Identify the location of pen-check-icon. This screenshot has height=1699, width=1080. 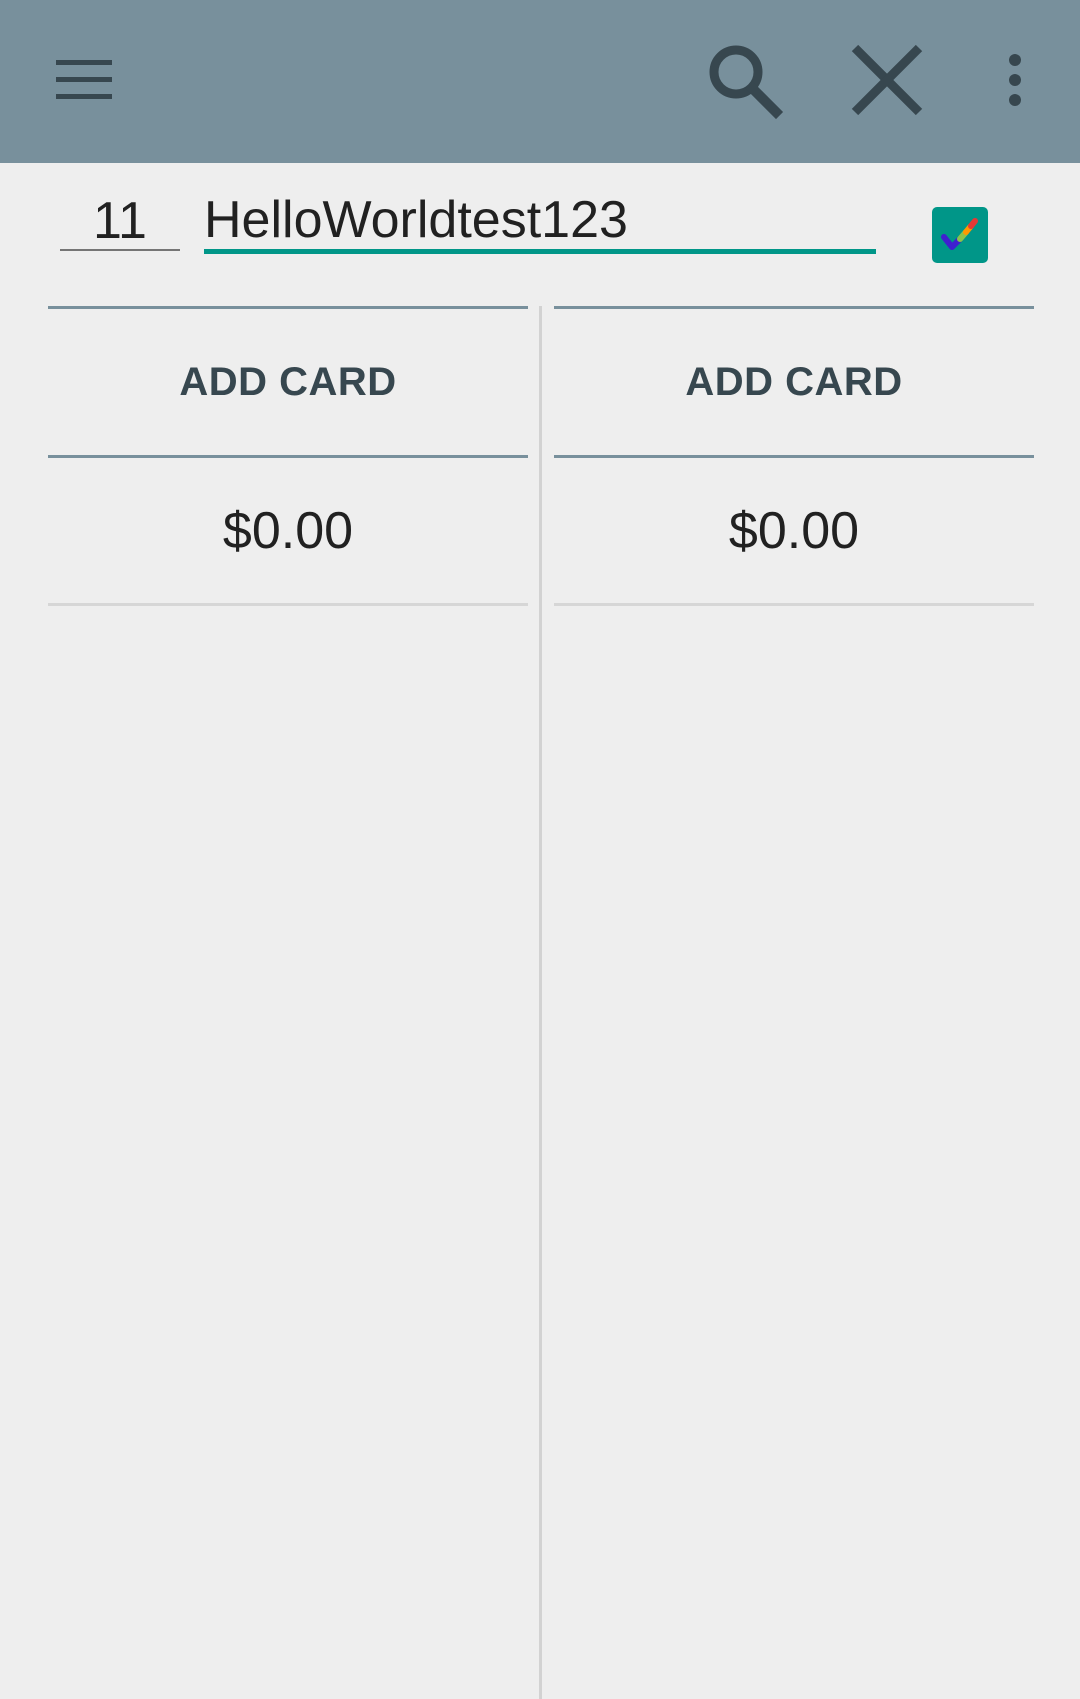
(959, 234).